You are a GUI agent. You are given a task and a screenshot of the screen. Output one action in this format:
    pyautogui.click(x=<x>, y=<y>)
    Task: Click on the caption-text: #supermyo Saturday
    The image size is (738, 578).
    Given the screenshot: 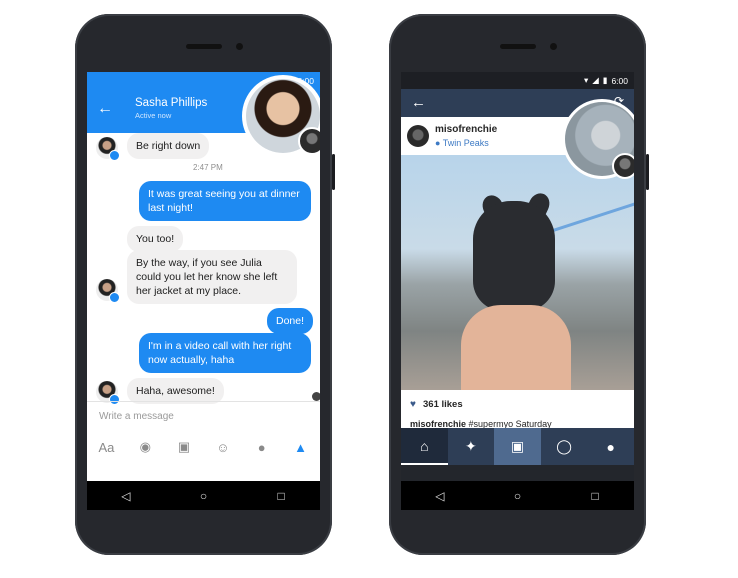 What is the action you would take?
    pyautogui.click(x=510, y=424)
    